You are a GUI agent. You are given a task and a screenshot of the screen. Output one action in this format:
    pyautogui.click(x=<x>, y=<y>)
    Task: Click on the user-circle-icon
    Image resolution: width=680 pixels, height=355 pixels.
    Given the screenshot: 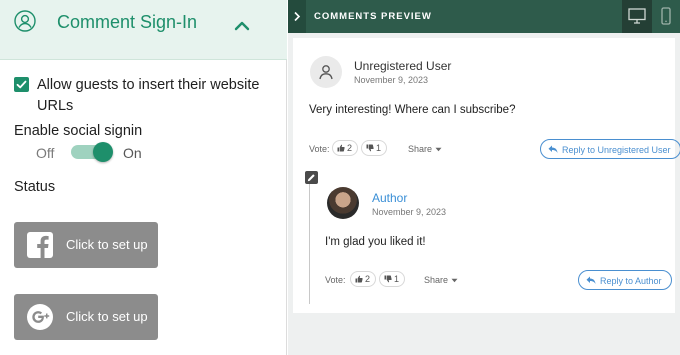 What is the action you would take?
    pyautogui.click(x=25, y=21)
    